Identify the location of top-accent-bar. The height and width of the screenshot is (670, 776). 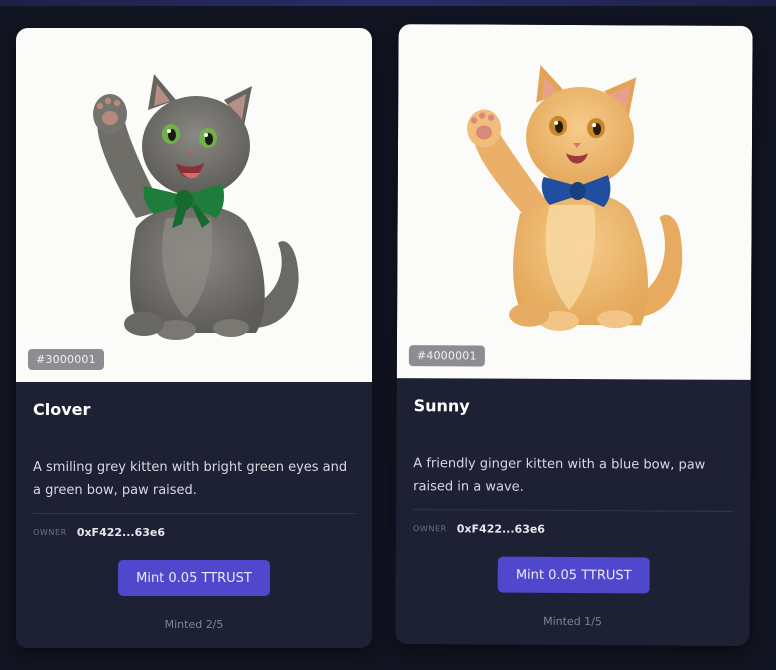
(388, 3).